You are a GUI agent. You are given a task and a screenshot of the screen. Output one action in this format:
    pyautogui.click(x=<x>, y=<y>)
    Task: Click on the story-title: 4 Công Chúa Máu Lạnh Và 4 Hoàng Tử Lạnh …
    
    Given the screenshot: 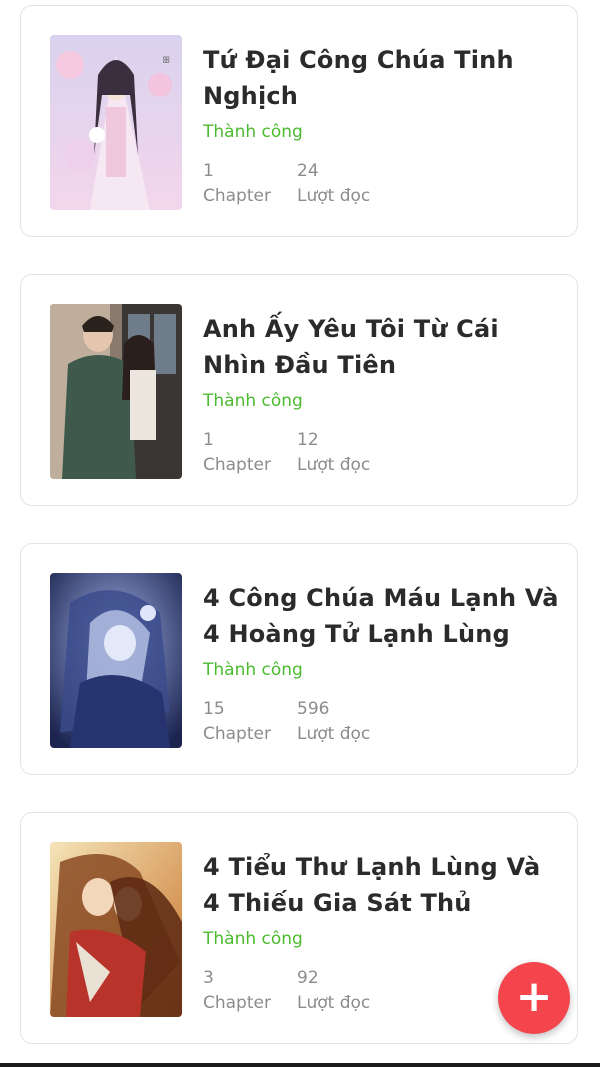 What is the action you would take?
    pyautogui.click(x=383, y=616)
    